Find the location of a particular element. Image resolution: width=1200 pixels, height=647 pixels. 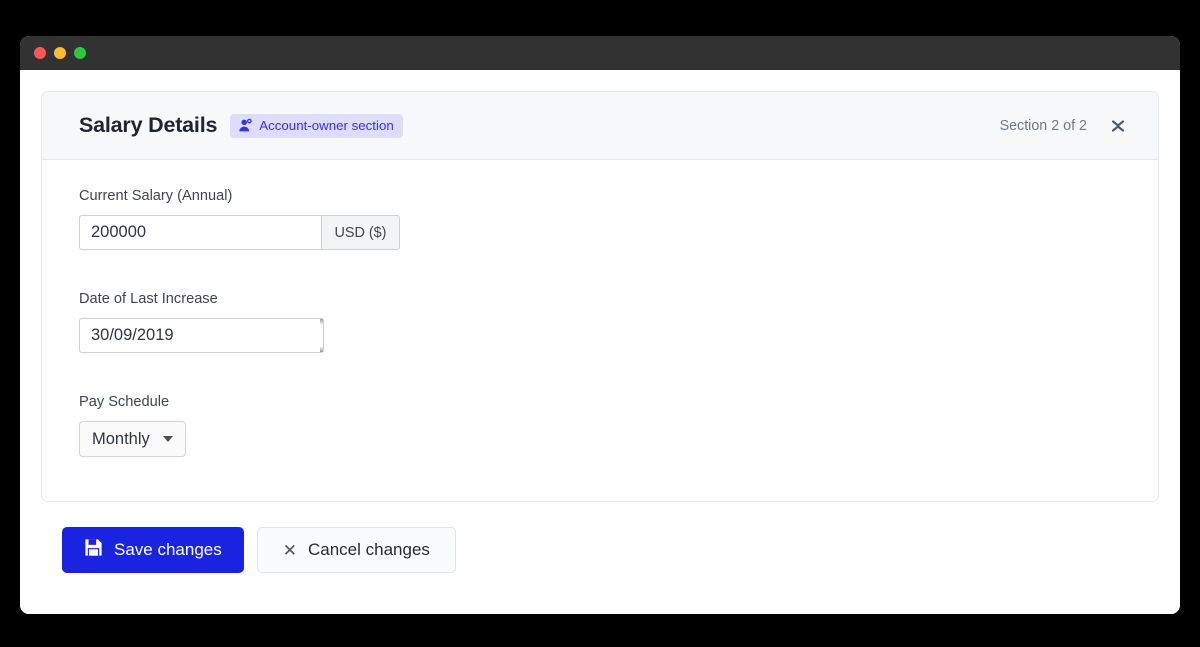

save-button: Save changes is located at coordinates (153, 550).